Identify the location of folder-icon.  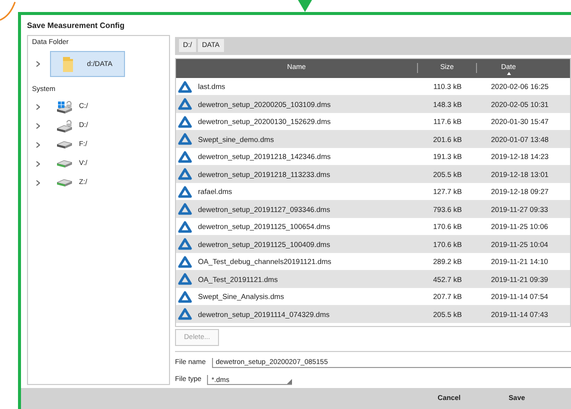
(68, 64).